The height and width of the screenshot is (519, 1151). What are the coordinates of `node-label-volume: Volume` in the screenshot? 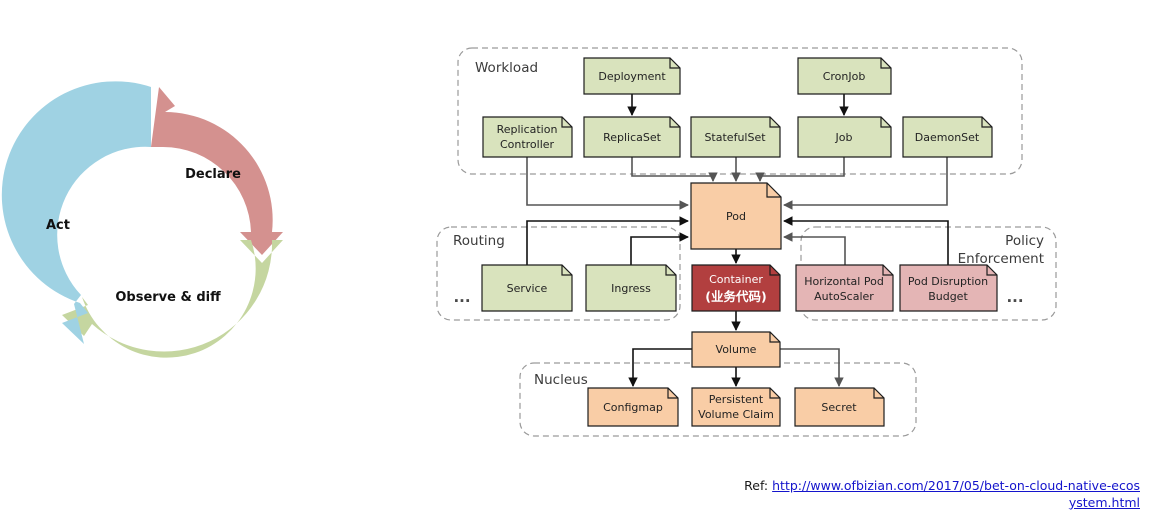 It's located at (736, 349).